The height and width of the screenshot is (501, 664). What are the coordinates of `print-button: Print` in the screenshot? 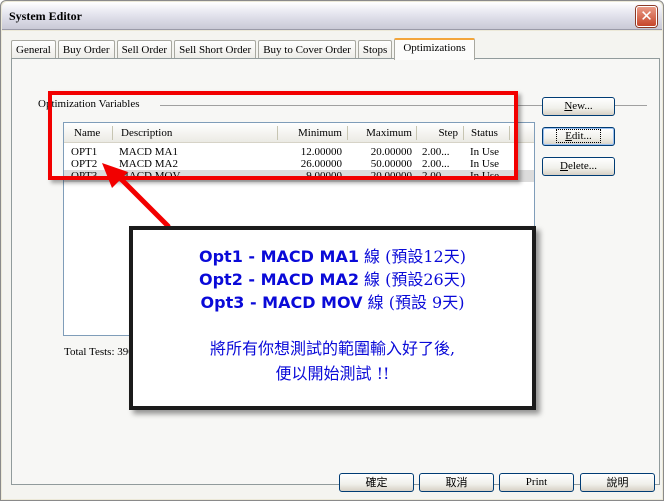 It's located at (536, 482).